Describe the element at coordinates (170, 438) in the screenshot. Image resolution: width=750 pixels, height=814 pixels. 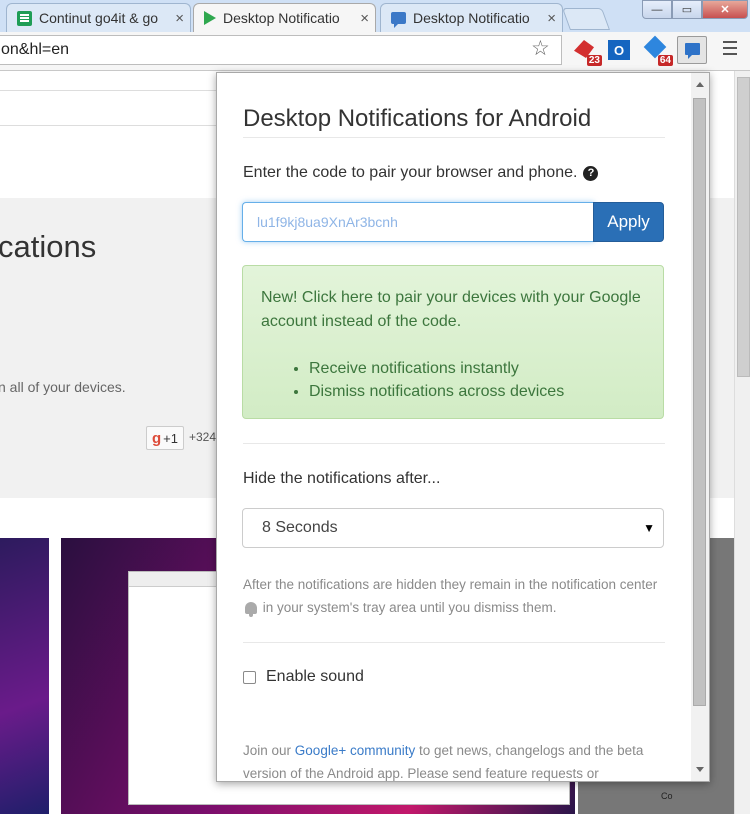
I see `gplus-label: +1` at that location.